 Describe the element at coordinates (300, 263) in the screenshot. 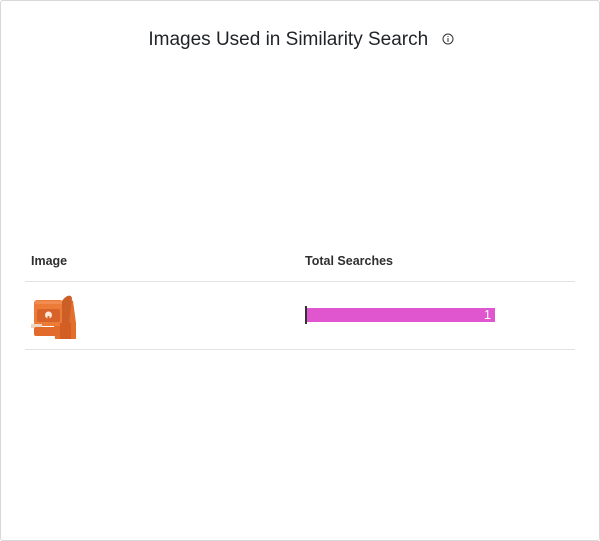

I see `table-header: Image Total Searches` at that location.